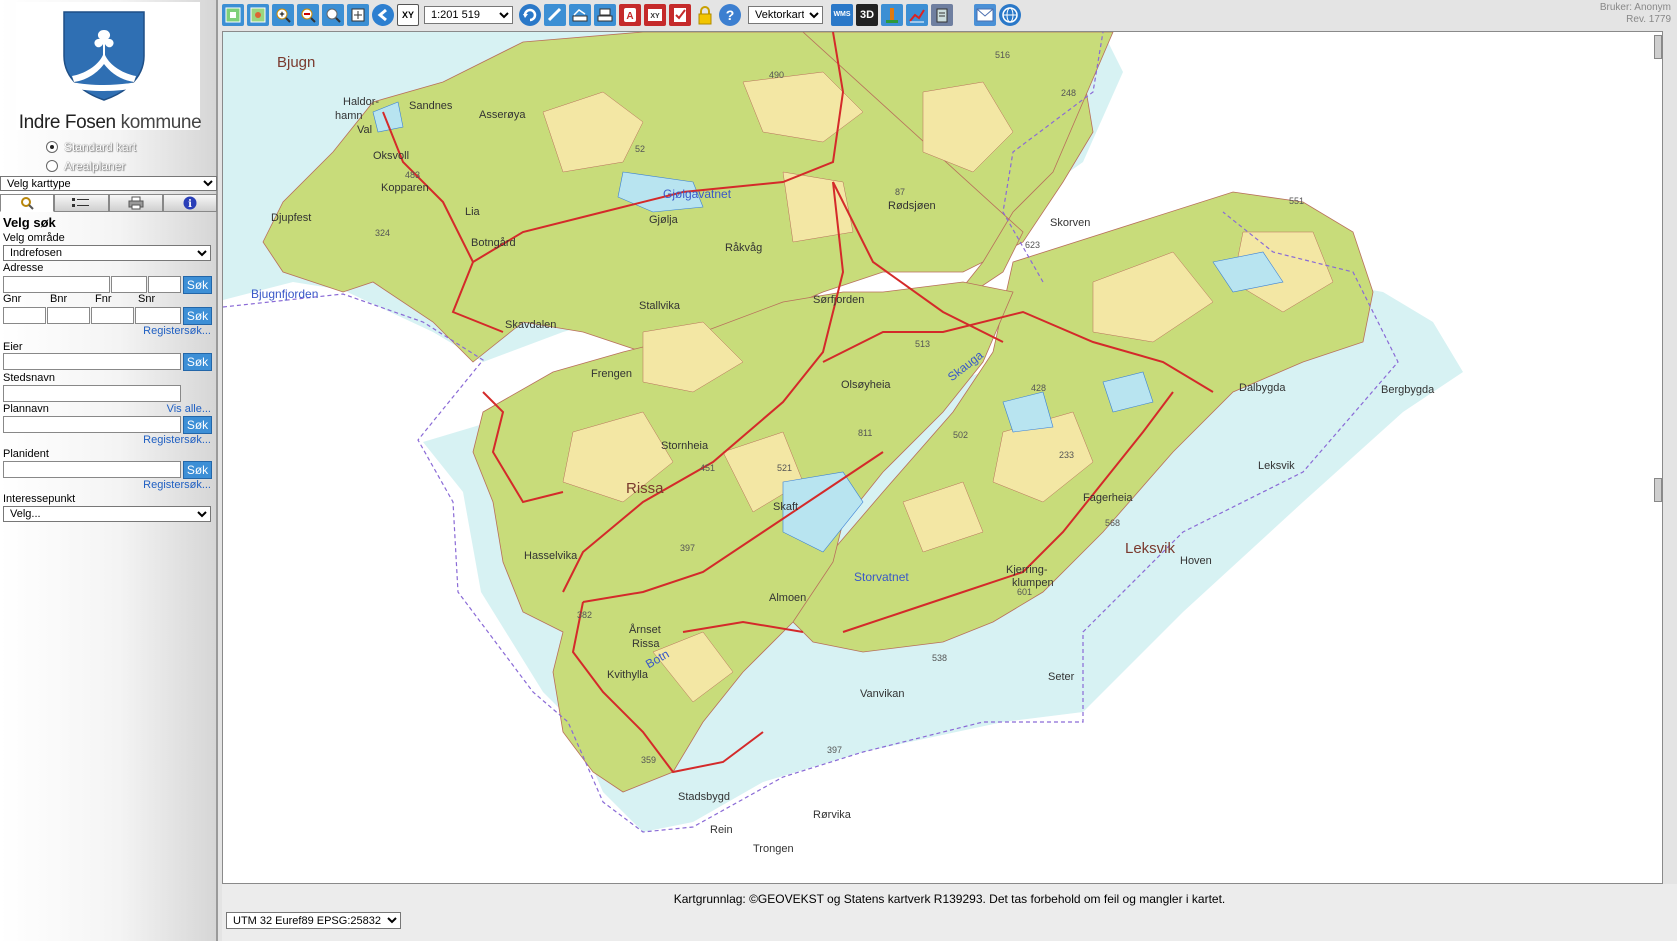 The image size is (1677, 941). What do you see at coordinates (164, 284) in the screenshot?
I see `address-letter-input` at bounding box center [164, 284].